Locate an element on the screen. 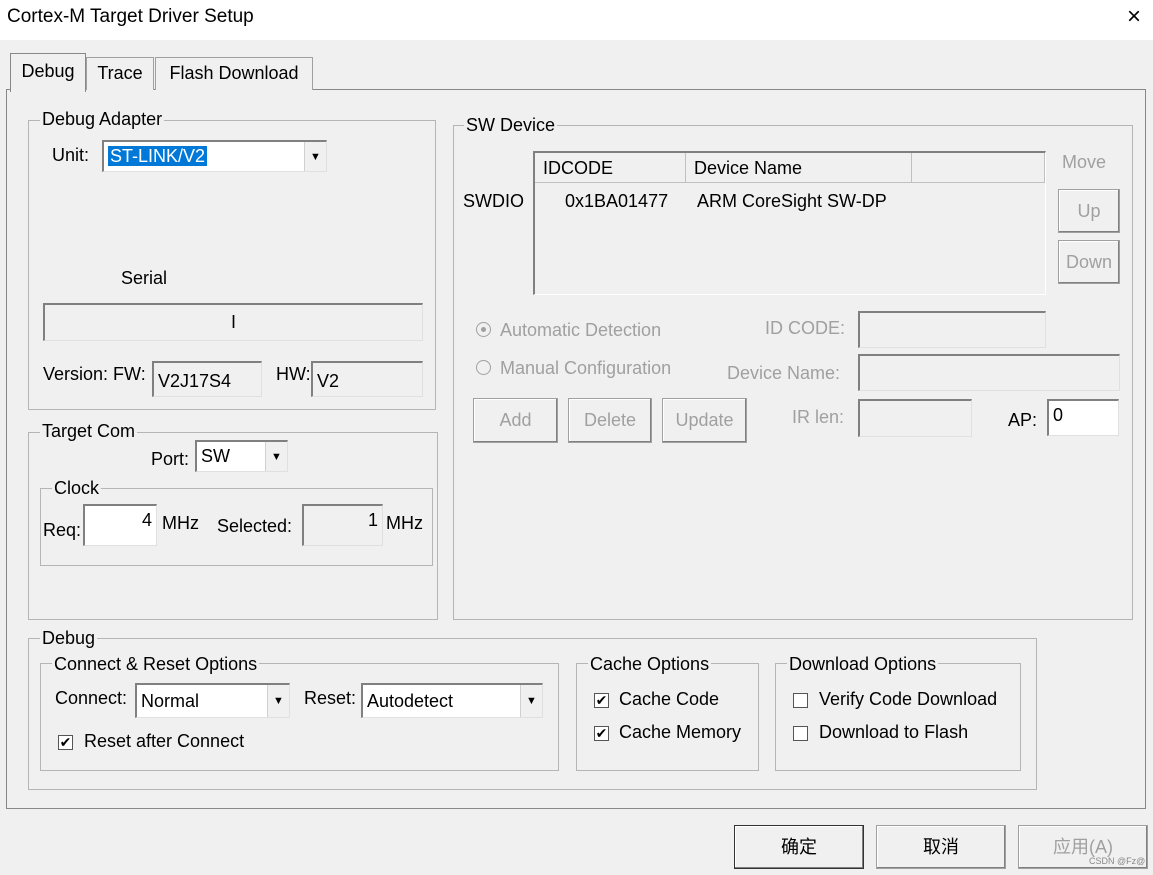 Image resolution: width=1153 pixels, height=875 pixels. download-to-flash-label: Download to Flash is located at coordinates (894, 732).